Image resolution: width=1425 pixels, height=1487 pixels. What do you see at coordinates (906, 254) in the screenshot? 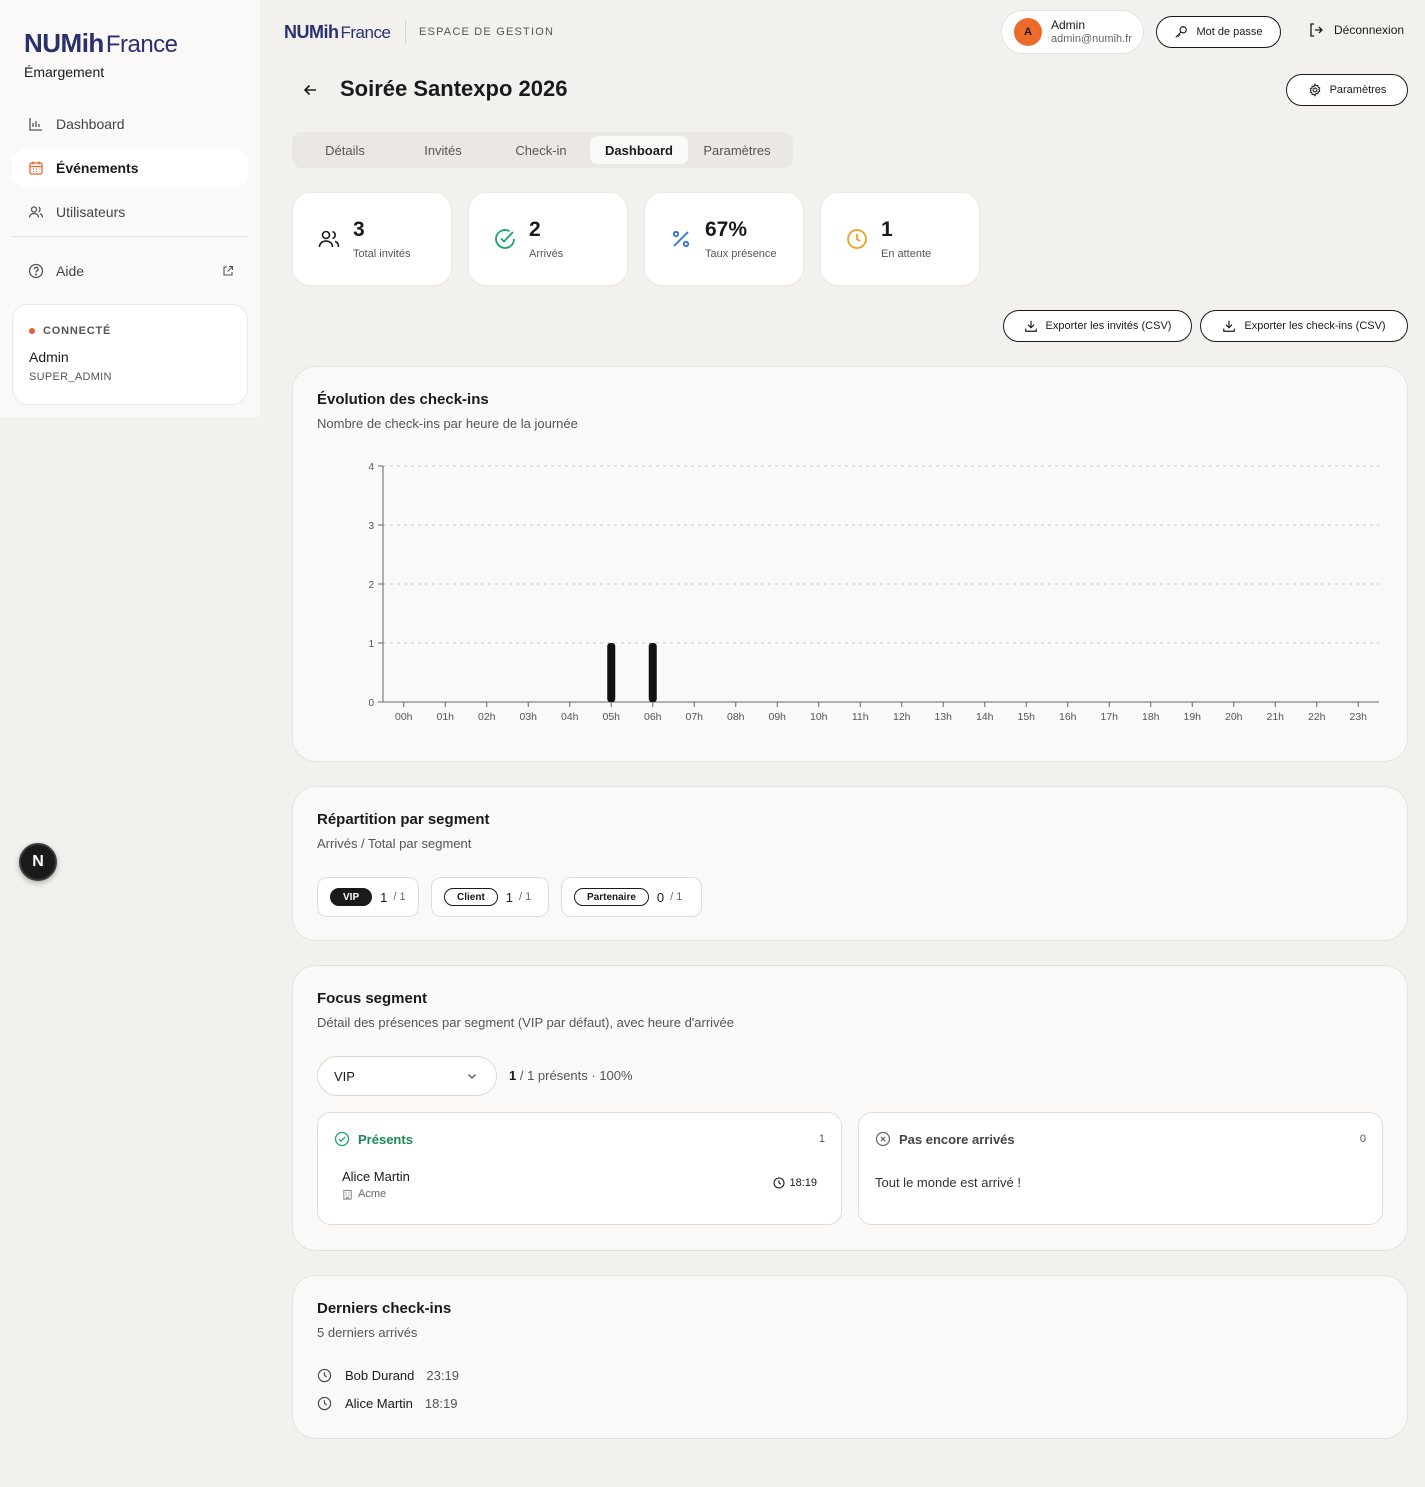
I see `stat-label: En attente` at bounding box center [906, 254].